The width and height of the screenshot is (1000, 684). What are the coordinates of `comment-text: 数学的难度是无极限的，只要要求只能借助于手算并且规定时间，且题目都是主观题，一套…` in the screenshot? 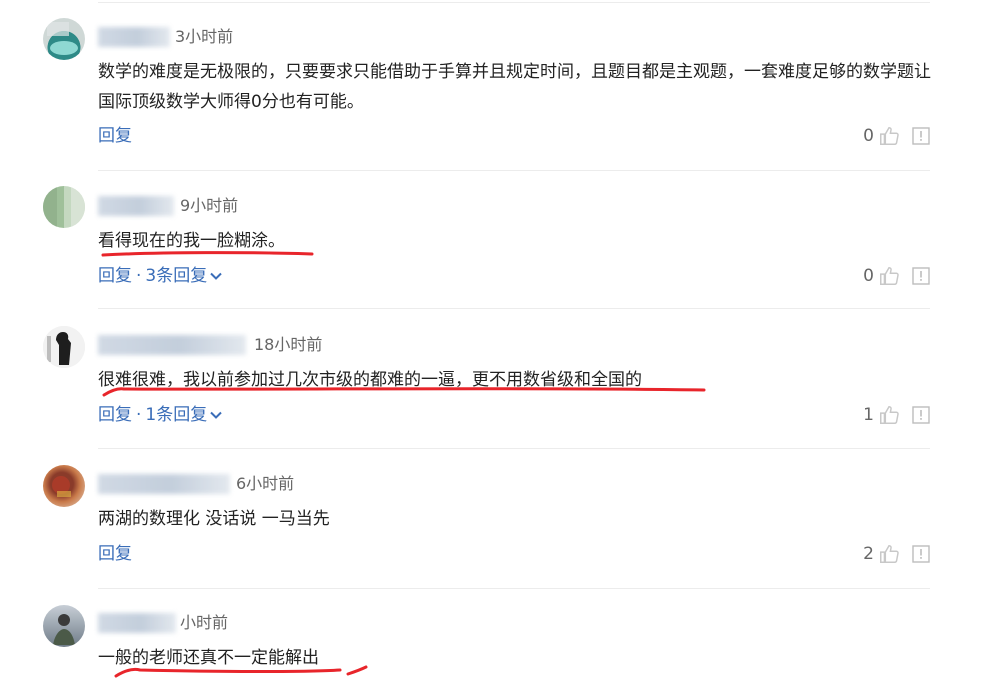 It's located at (514, 87).